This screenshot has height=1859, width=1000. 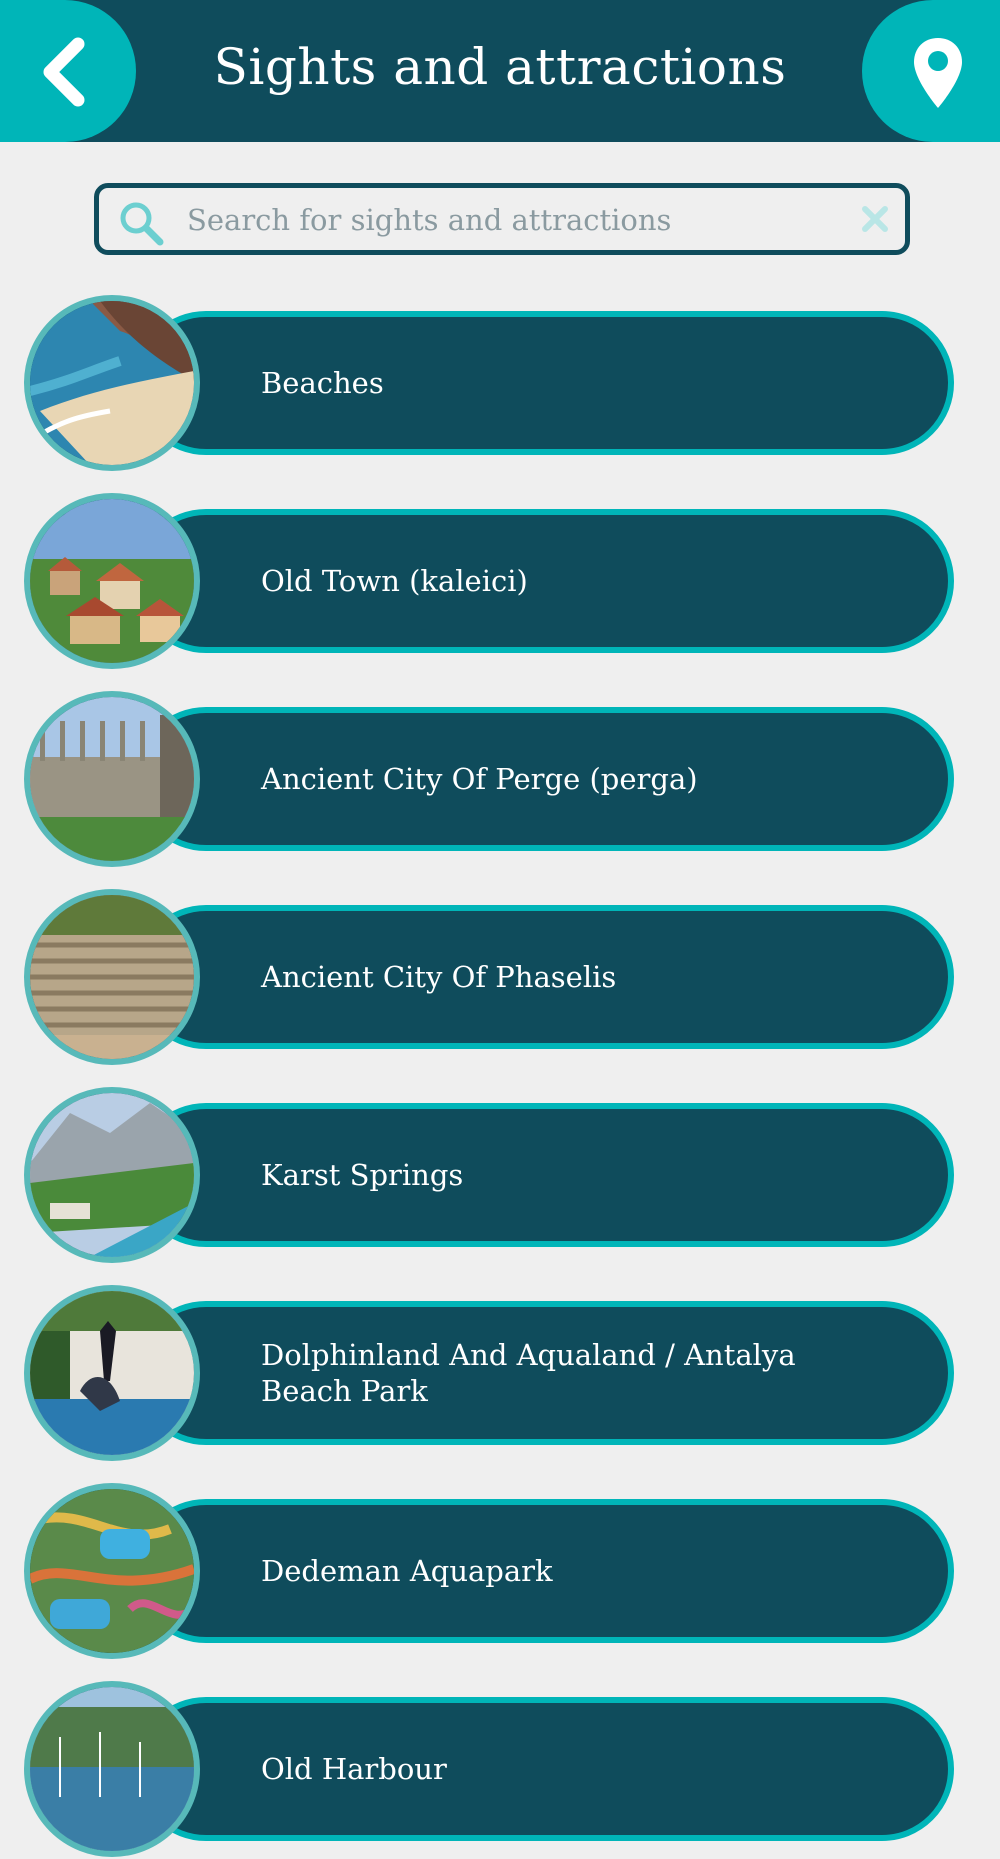 I want to click on list-item-label: Old Town (kaleici), so click(x=394, y=581).